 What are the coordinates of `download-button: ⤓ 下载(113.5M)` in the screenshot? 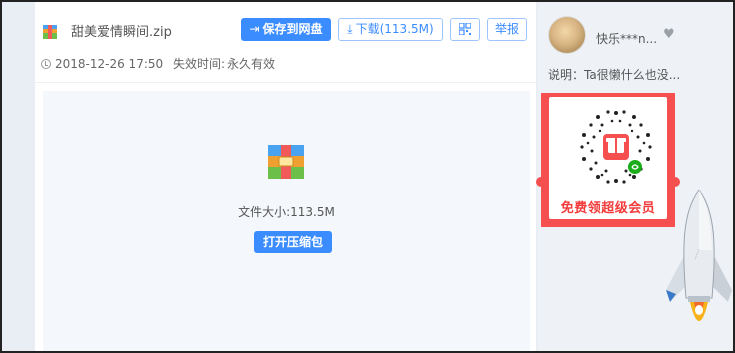 It's located at (390, 29).